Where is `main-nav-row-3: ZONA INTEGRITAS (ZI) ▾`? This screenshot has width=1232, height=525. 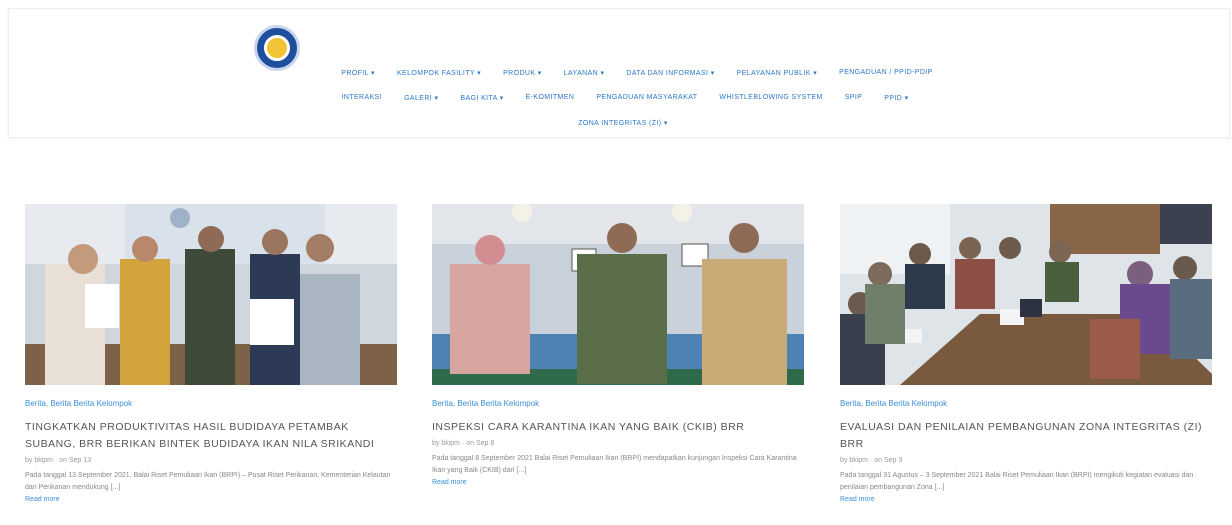
main-nav-row-3: ZONA INTEGRITAS (ZI) ▾ is located at coordinates (619, 123).